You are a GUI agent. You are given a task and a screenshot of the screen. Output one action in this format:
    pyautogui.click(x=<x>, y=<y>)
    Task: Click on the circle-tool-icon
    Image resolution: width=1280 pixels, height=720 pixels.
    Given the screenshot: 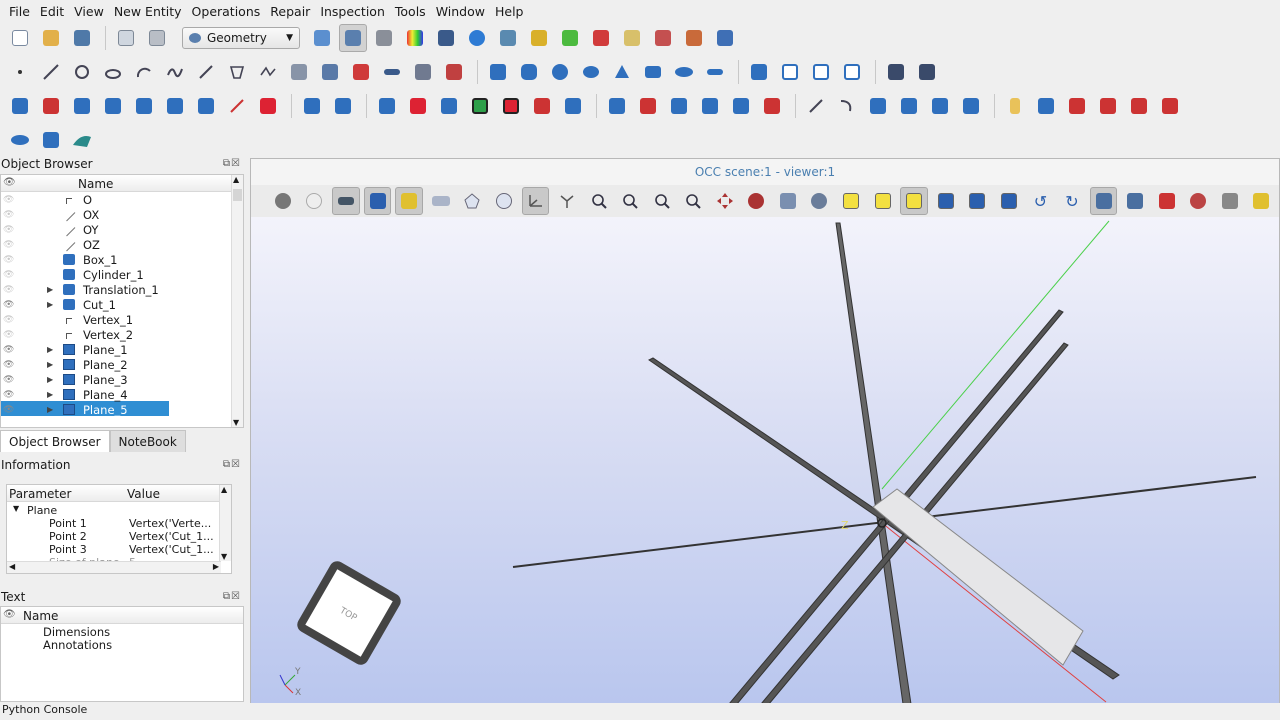 What is the action you would take?
    pyautogui.click(x=82, y=72)
    